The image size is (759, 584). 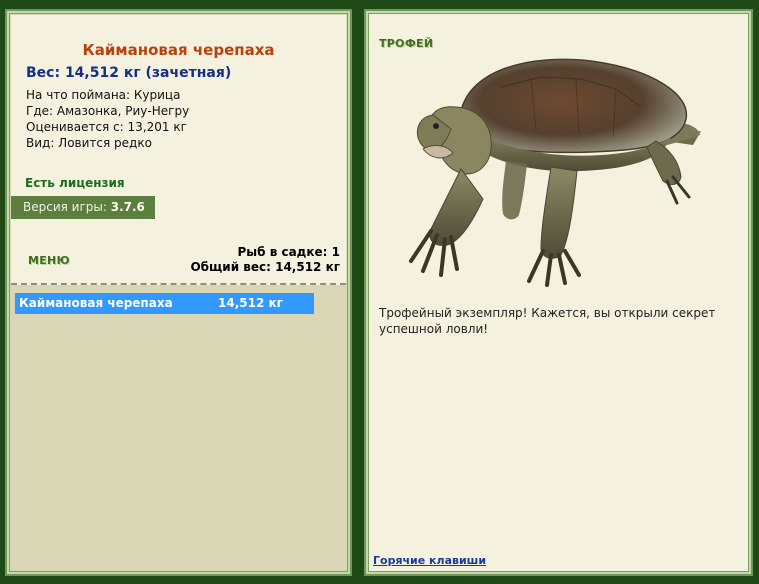 I want to click on version-value: 3.7.6, so click(x=127, y=207).